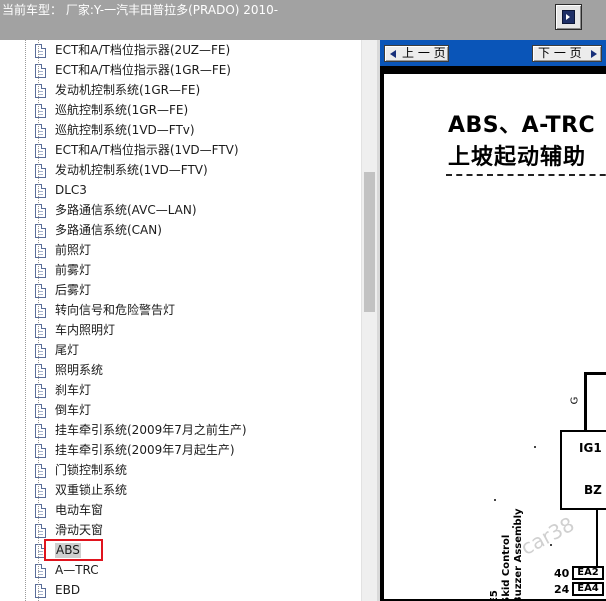  Describe the element at coordinates (568, 17) in the screenshot. I see `toggle-view-button` at that location.